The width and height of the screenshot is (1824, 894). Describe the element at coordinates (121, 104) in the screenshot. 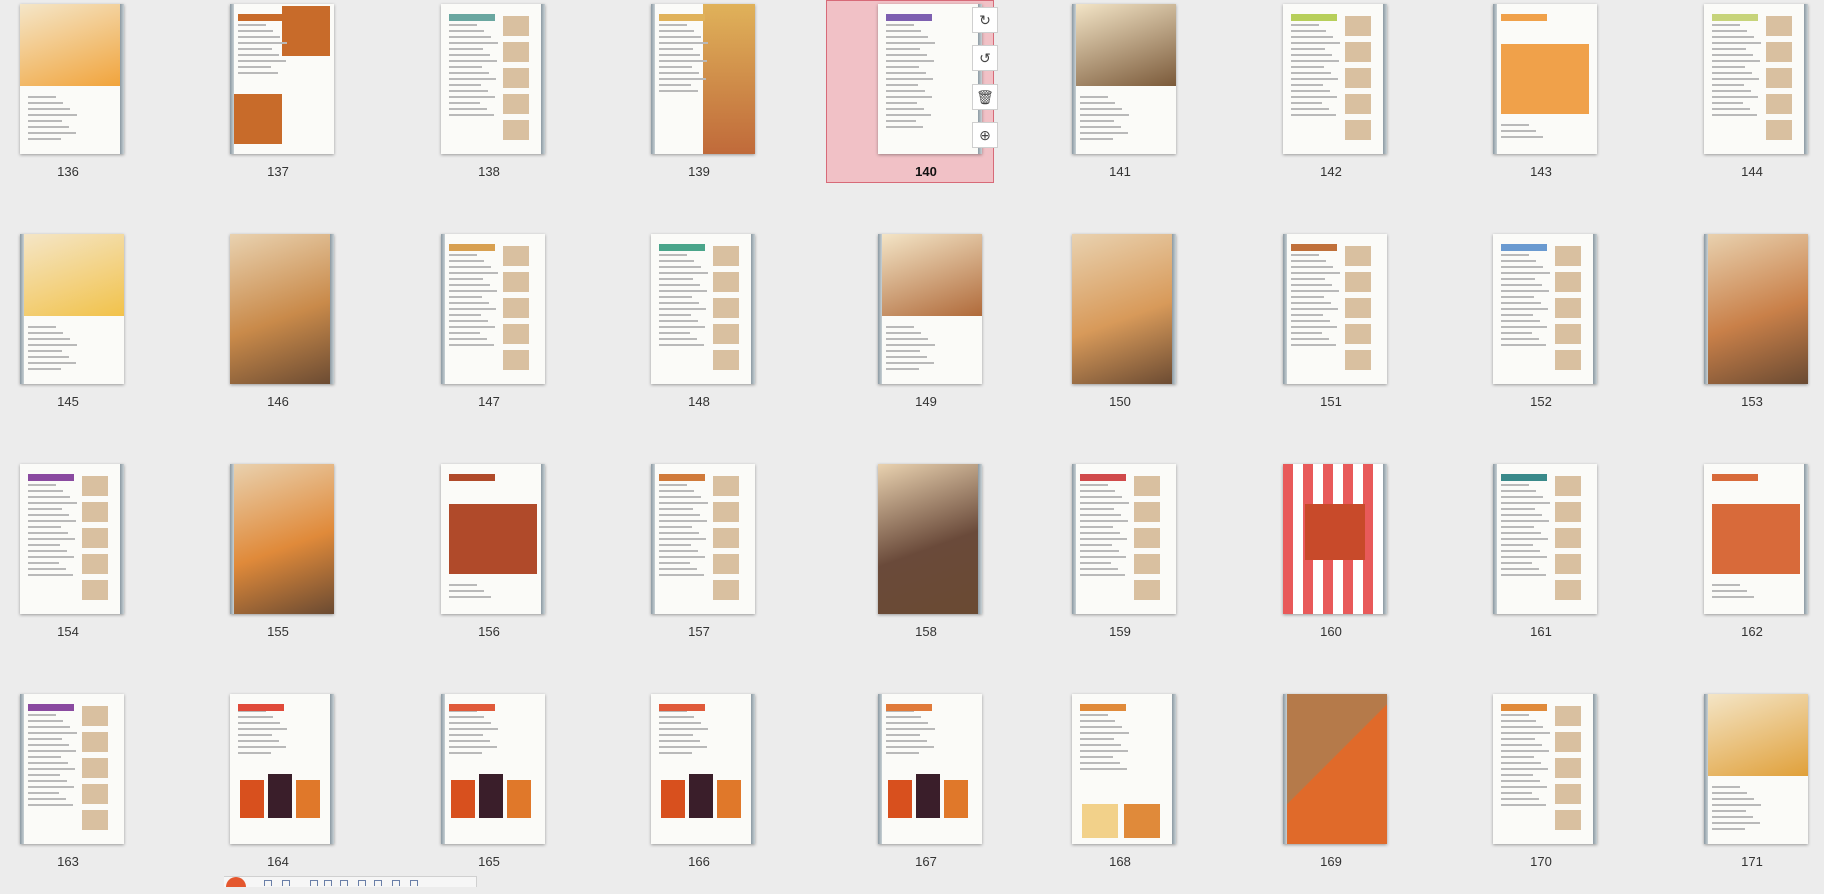

I see `page-thumbnail: 136` at that location.